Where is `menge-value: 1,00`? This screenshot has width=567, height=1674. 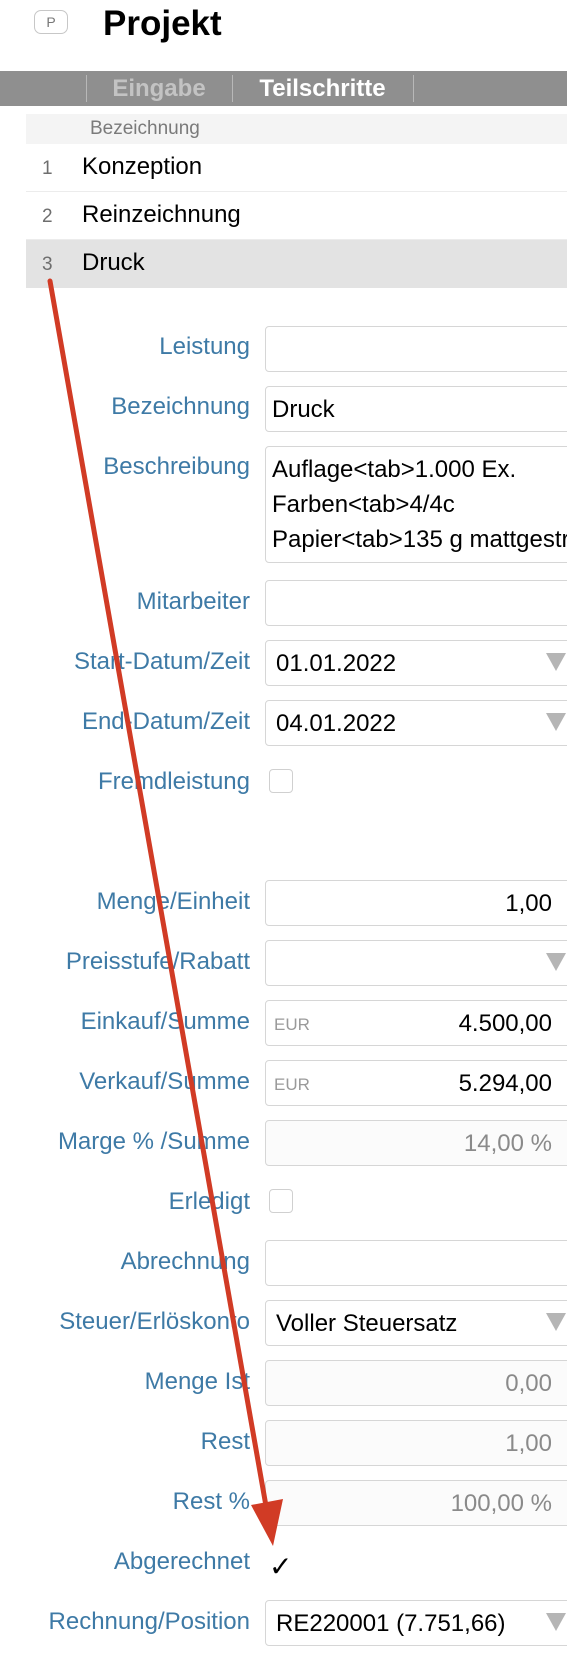 menge-value: 1,00 is located at coordinates (528, 903).